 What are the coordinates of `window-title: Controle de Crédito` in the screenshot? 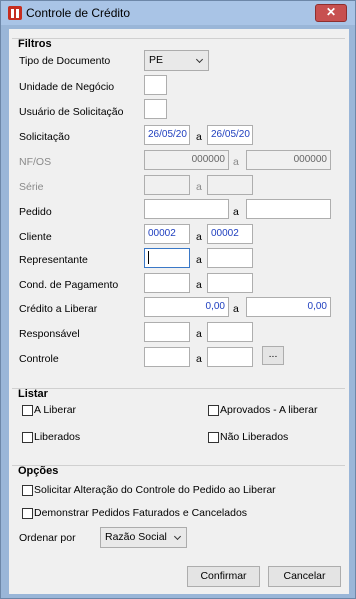 It's located at (78, 13).